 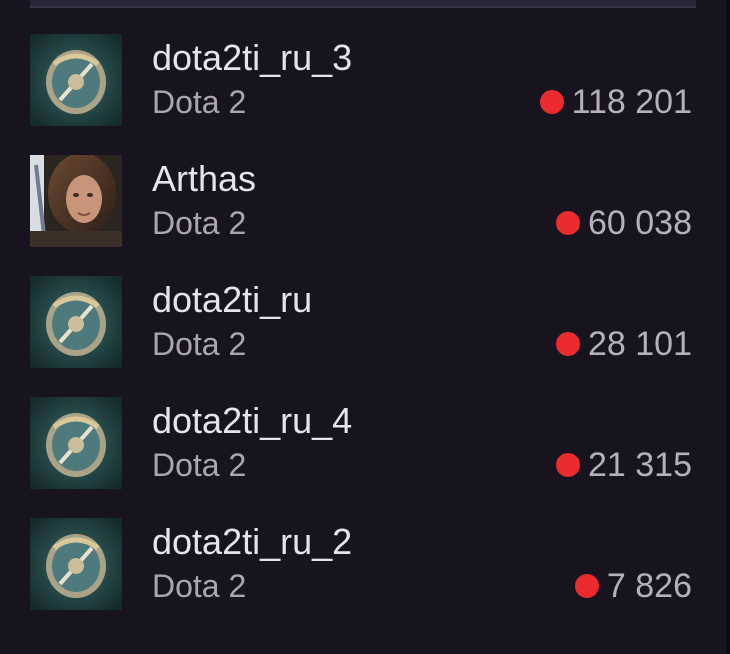 What do you see at coordinates (232, 300) in the screenshot?
I see `channel-name: dota2ti_ru` at bounding box center [232, 300].